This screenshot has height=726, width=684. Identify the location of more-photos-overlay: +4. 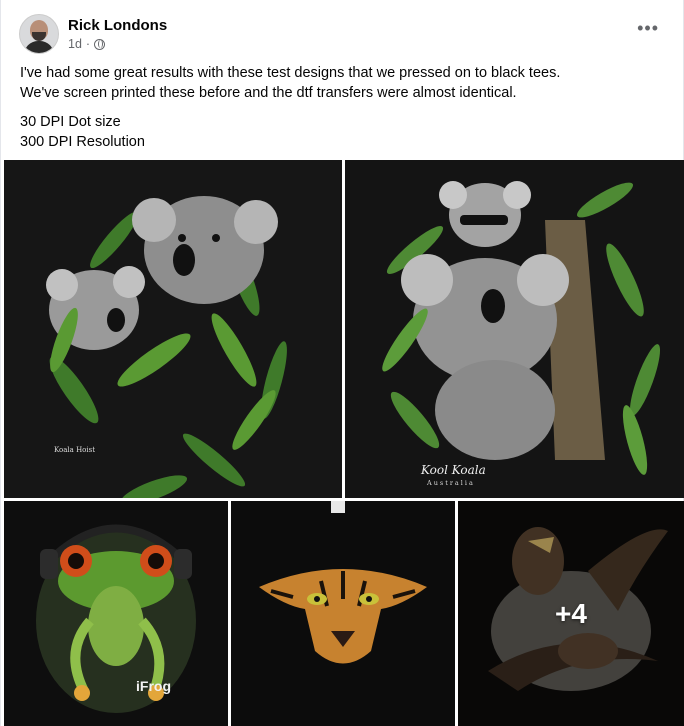
(571, 613).